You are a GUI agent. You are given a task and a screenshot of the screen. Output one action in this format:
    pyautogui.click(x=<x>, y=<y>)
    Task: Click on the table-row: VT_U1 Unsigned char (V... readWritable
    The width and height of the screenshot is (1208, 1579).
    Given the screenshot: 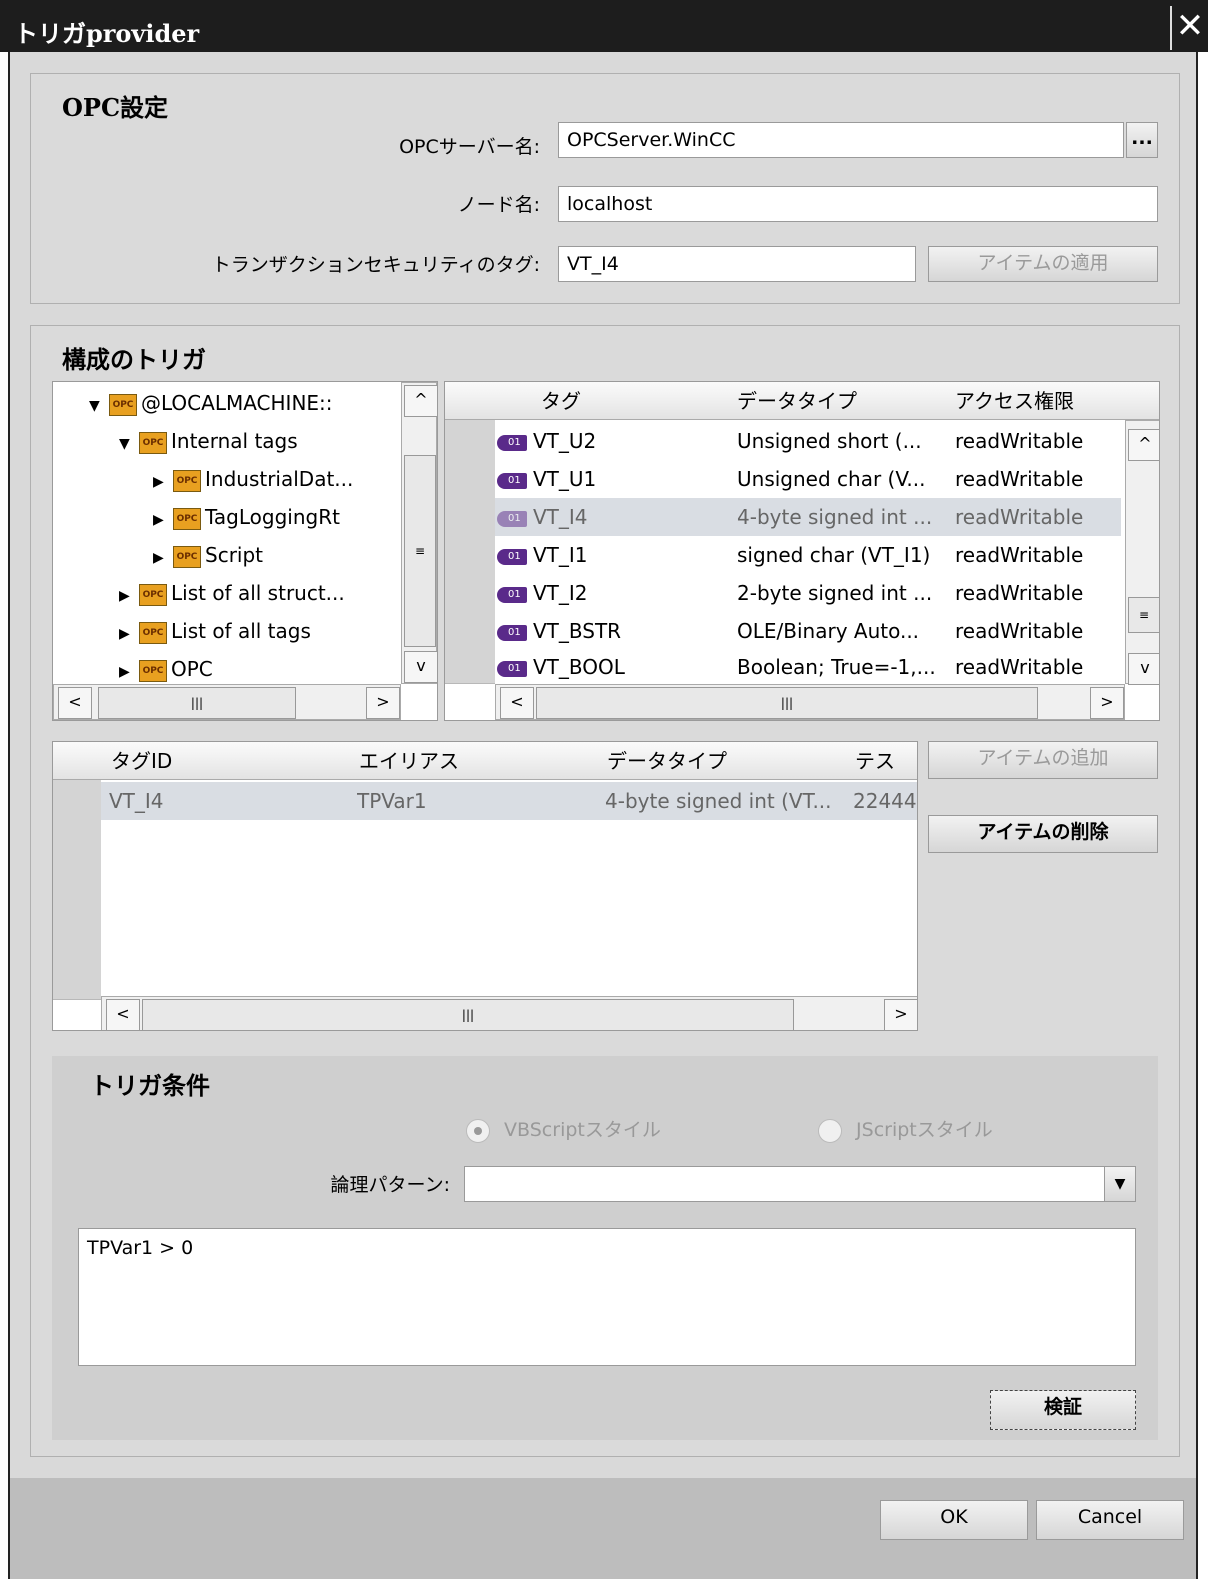 What is the action you would take?
    pyautogui.click(x=808, y=479)
    